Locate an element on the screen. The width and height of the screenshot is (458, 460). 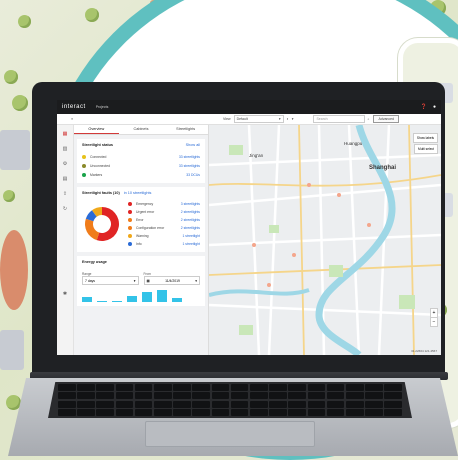
building-icon: ▥ is located at coordinates (65, 149).